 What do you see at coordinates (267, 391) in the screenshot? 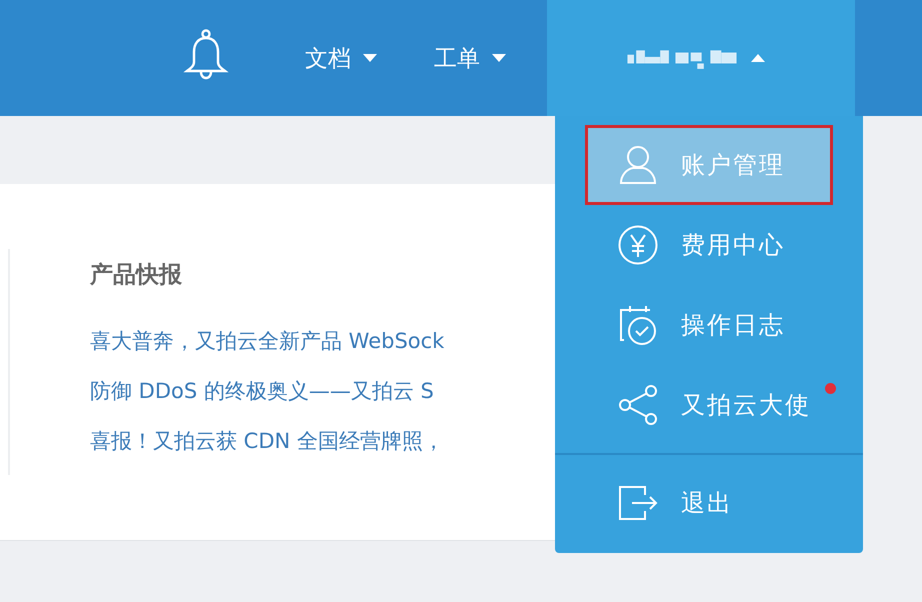
I see `news-link: 防御 DDoS 的终极奥义——又拍云 S` at bounding box center [267, 391].